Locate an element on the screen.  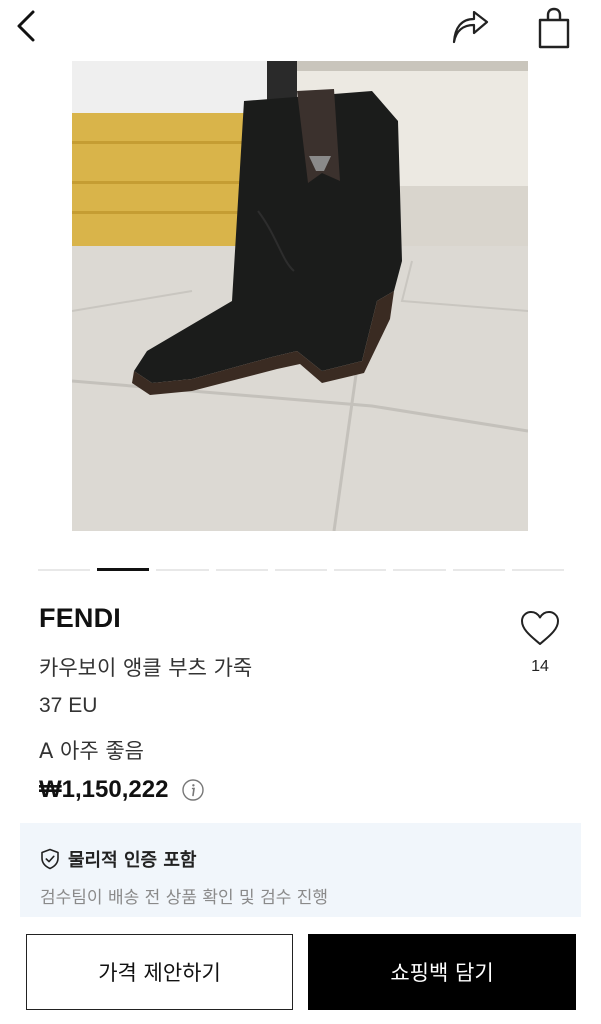
share-button is located at coordinates (470, 28).